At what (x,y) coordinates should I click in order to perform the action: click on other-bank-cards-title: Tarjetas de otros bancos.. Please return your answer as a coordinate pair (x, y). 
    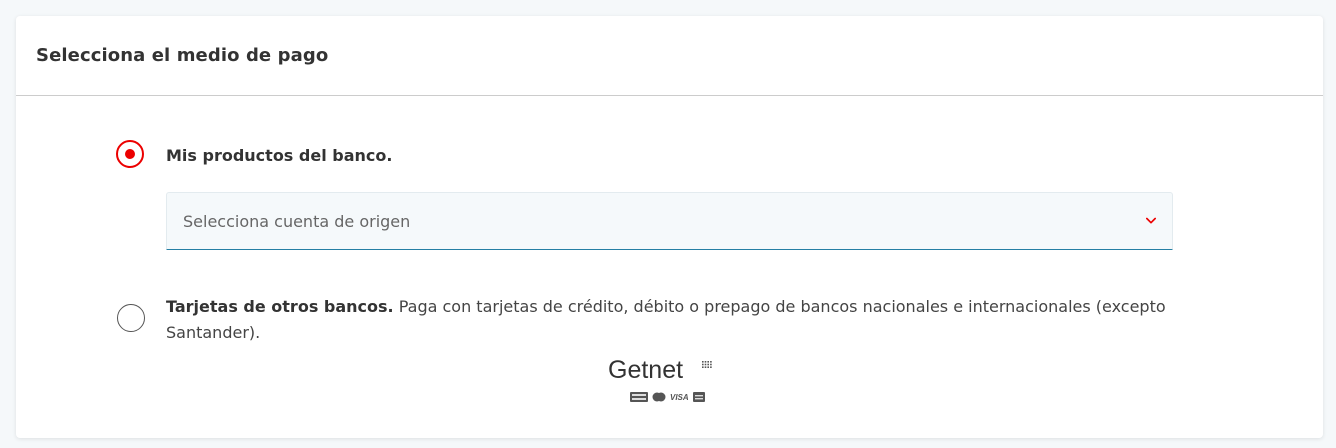
    Looking at the image, I should click on (280, 306).